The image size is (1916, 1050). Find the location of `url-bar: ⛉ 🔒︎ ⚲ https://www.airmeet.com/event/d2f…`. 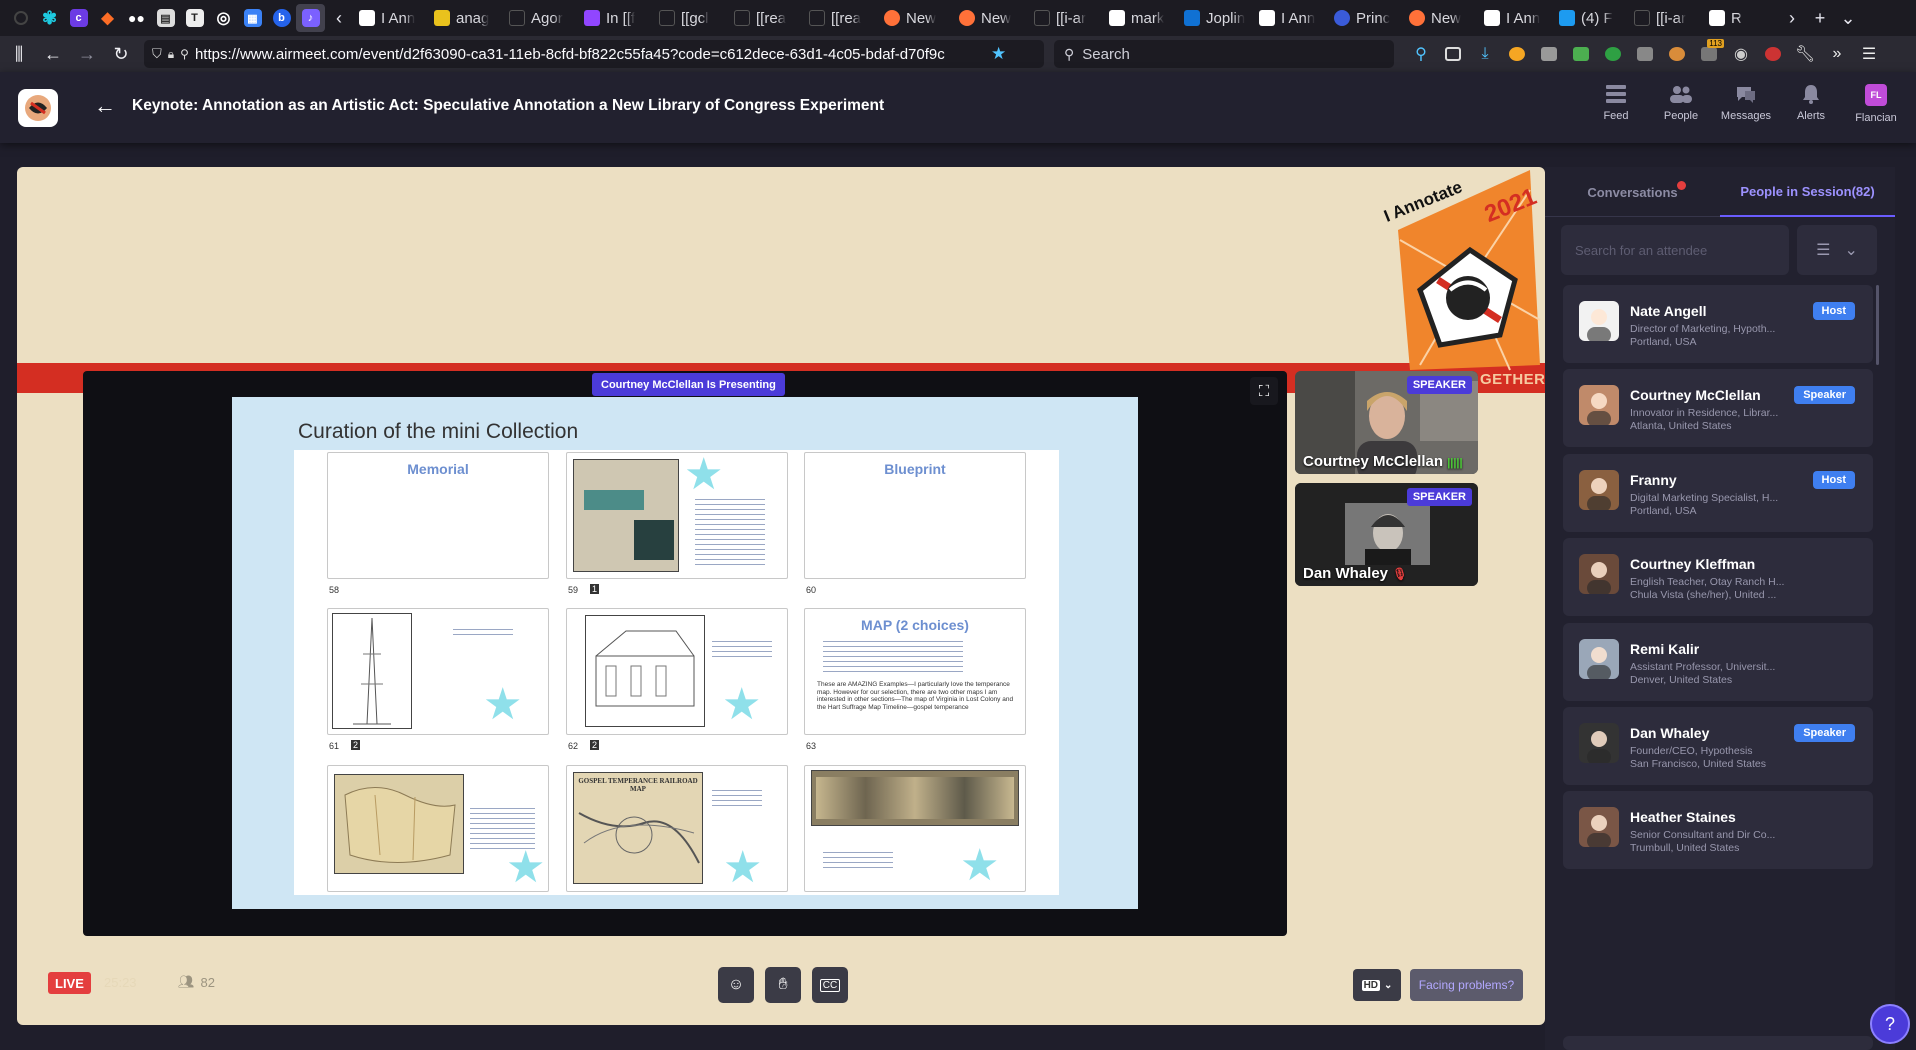

url-bar: ⛉ 🔒︎ ⚲ https://www.airmeet.com/event/d2f… is located at coordinates (594, 54).